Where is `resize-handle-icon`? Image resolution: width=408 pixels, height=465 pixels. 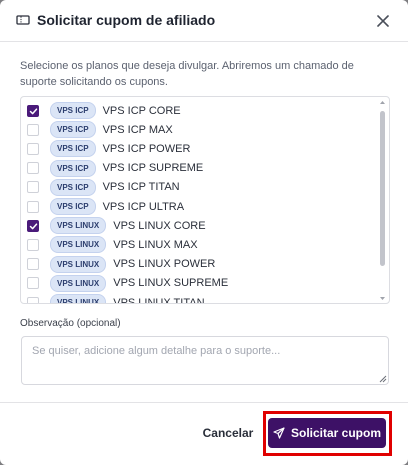 resize-handle-icon is located at coordinates (383, 379).